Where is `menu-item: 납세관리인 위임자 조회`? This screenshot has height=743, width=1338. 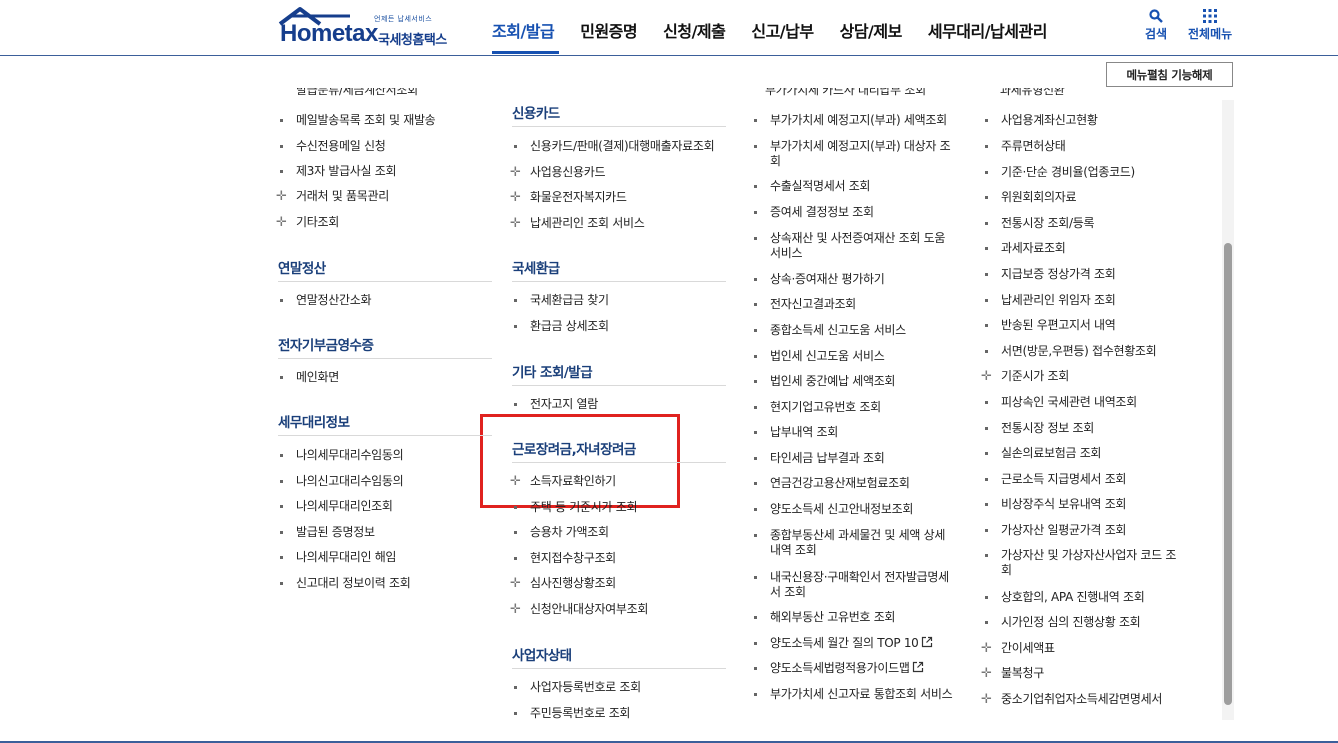 menu-item: 납세관리인 위임자 조회 is located at coordinates (1058, 300).